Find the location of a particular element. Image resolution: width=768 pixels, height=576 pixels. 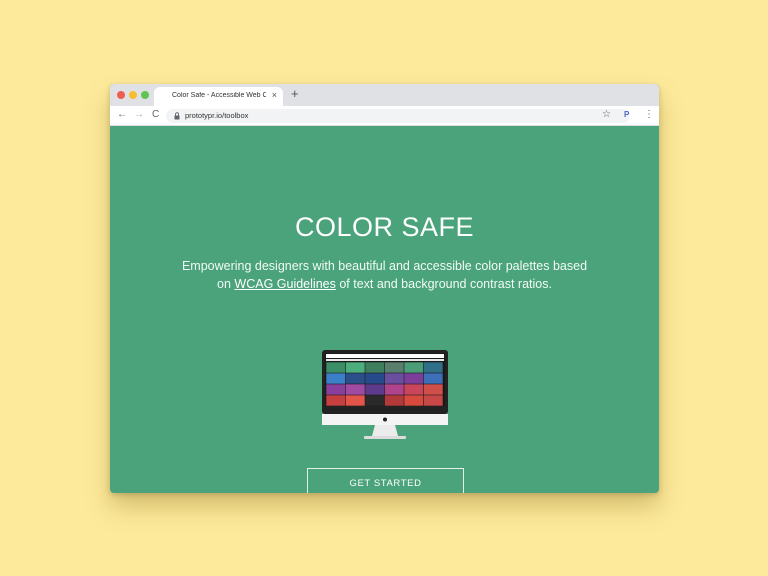

extension-icon: P is located at coordinates (626, 115).